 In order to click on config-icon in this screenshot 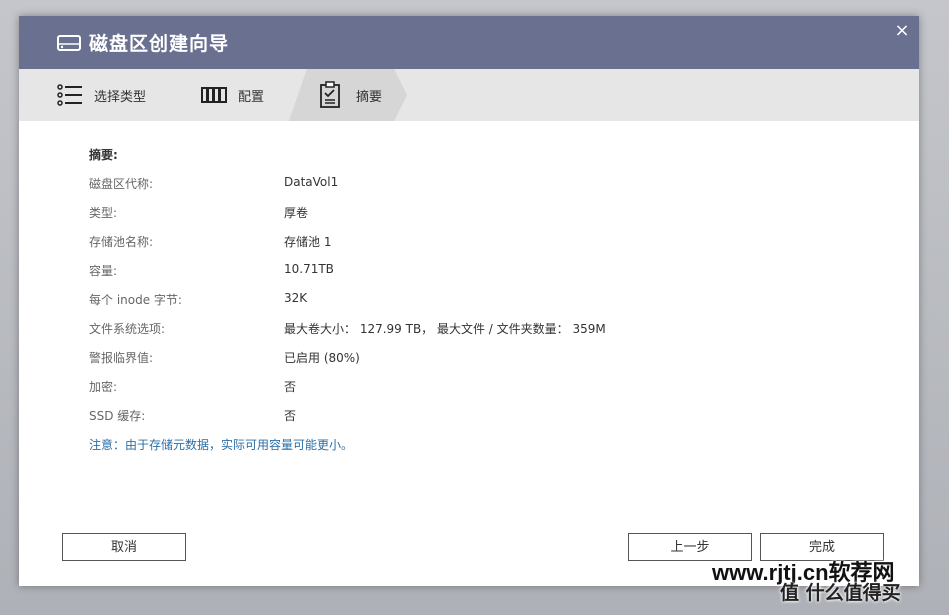, I will do `click(214, 95)`.